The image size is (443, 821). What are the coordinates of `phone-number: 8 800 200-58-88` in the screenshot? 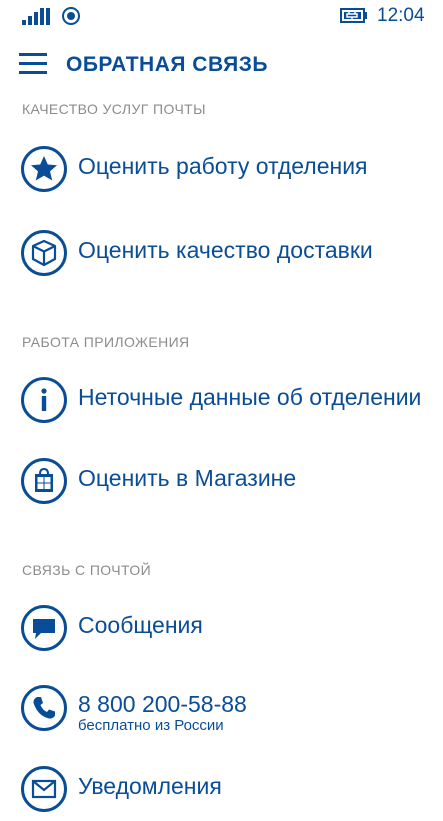 It's located at (162, 704).